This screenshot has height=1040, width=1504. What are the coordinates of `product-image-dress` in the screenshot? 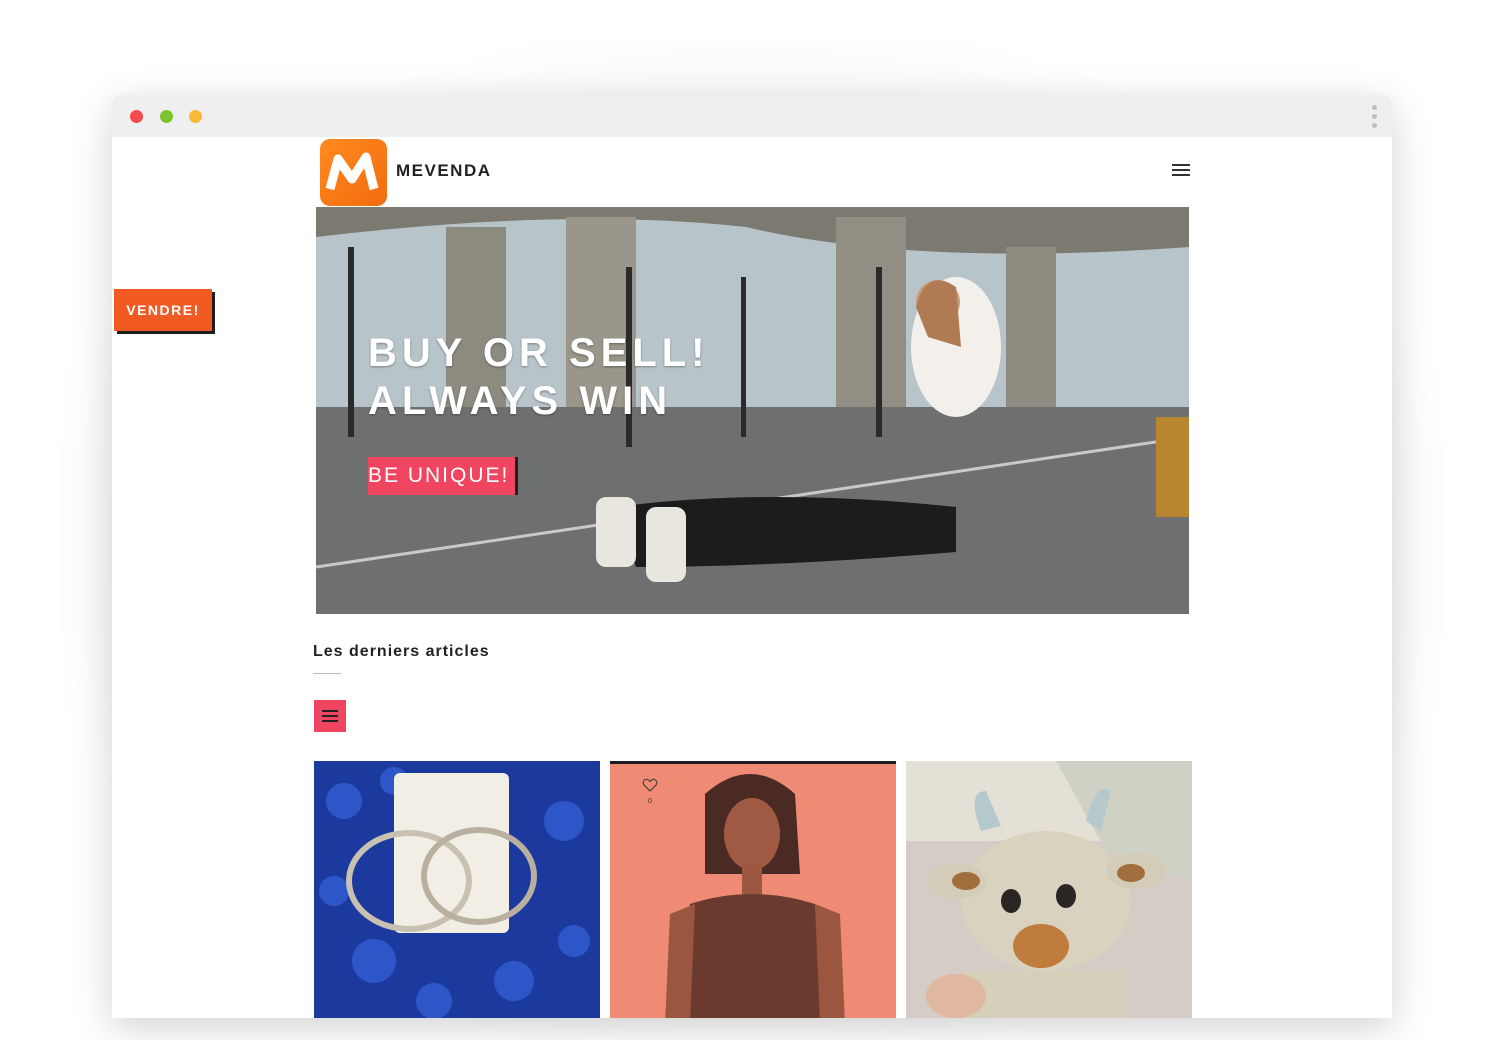 It's located at (753, 891).